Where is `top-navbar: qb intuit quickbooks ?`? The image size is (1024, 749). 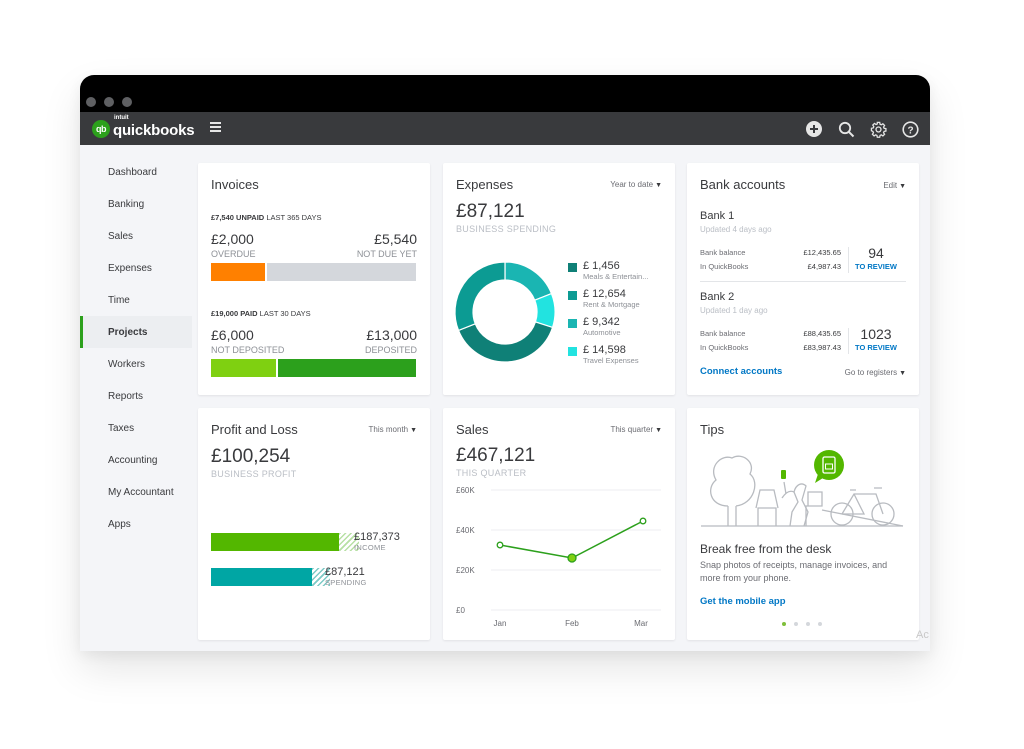
top-navbar: qb intuit quickbooks ? is located at coordinates (505, 128).